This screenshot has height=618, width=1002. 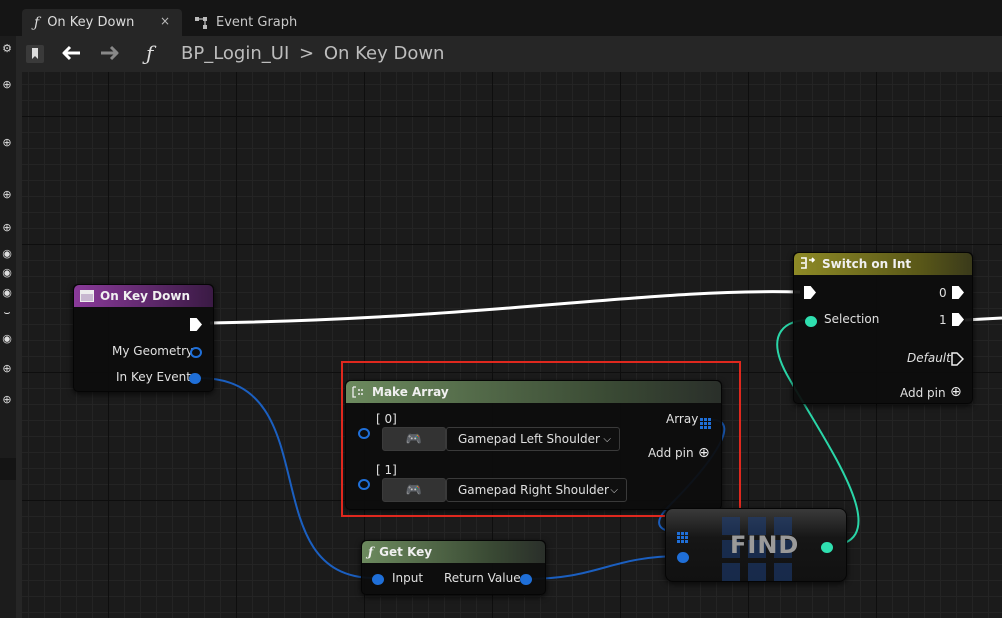 I want to click on back-arrow-icon, so click(x=71, y=55).